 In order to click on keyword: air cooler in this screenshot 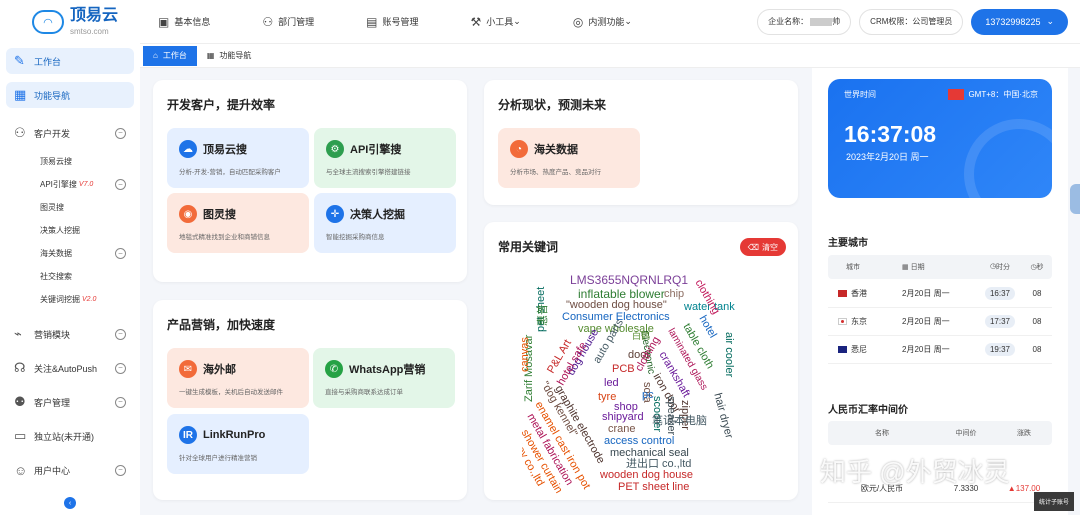, I will do `click(729, 354)`.